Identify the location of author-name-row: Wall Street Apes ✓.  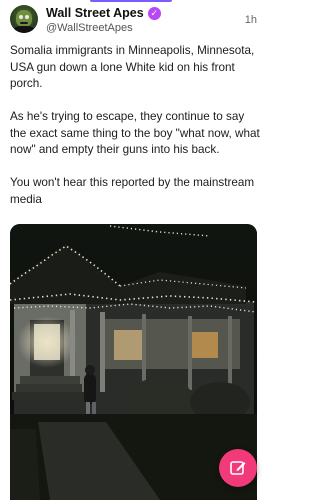
(103, 13).